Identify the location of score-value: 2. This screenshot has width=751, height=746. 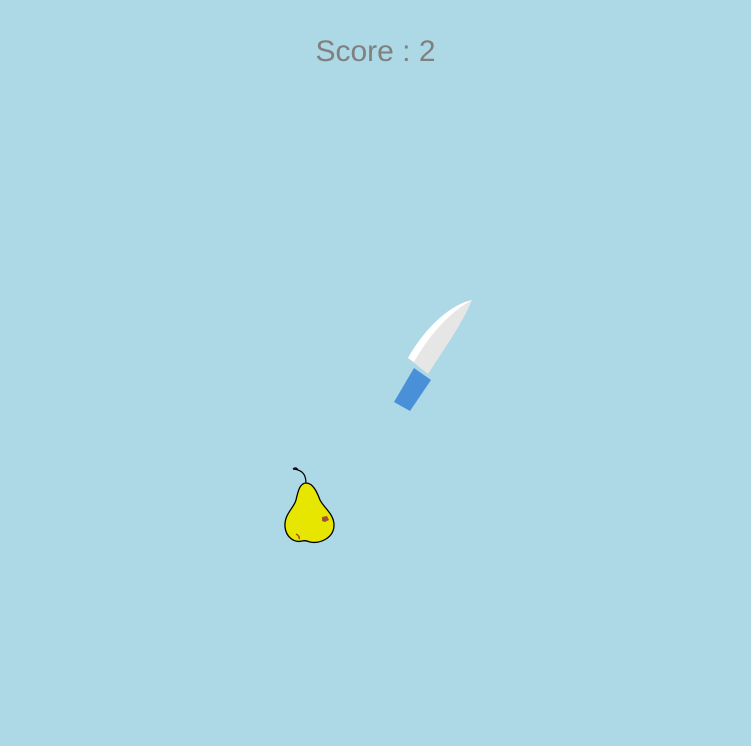
(427, 51).